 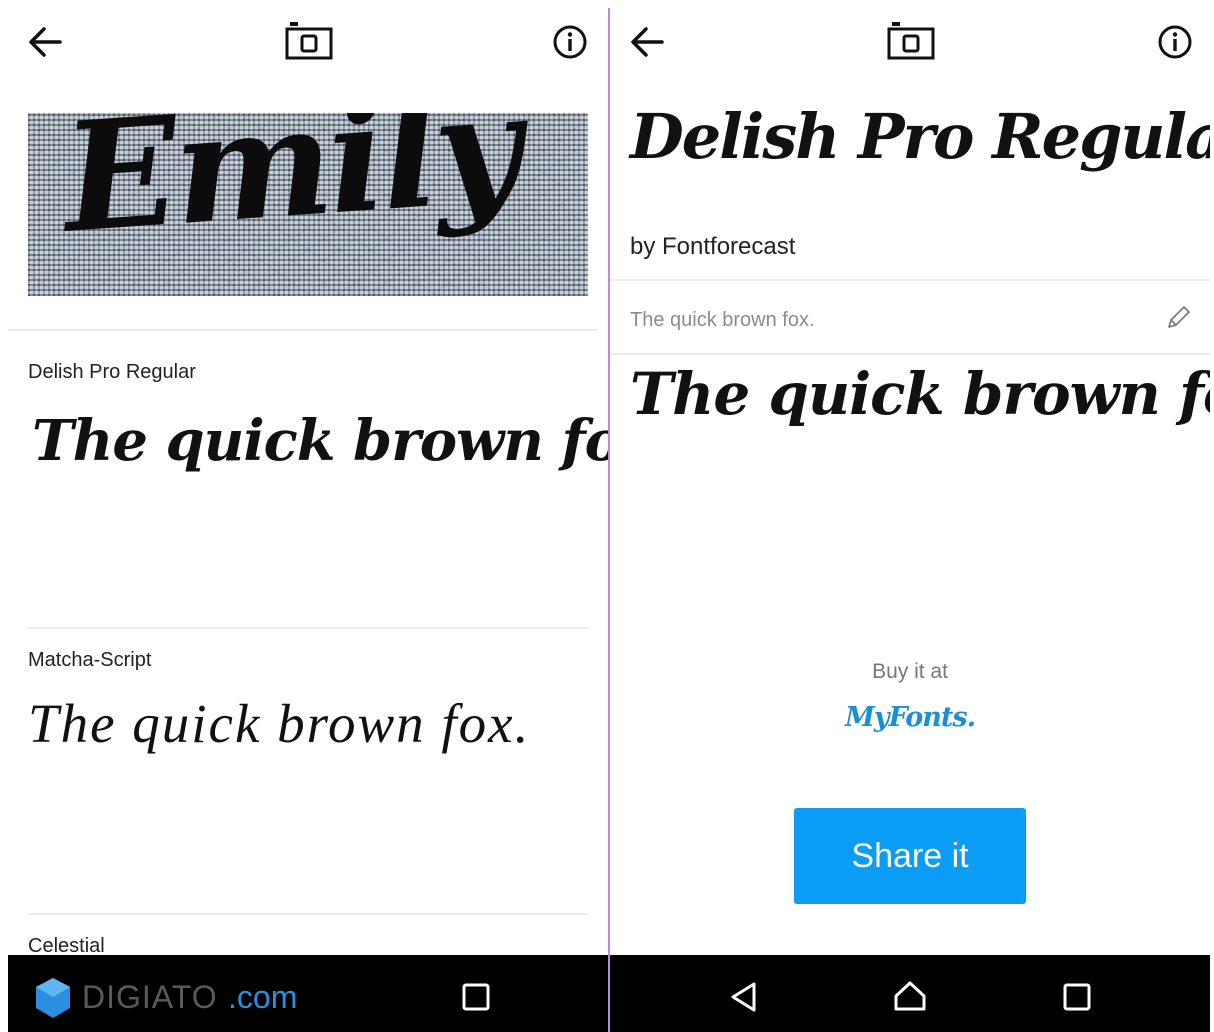 I want to click on pencil-icon, so click(x=1178, y=318).